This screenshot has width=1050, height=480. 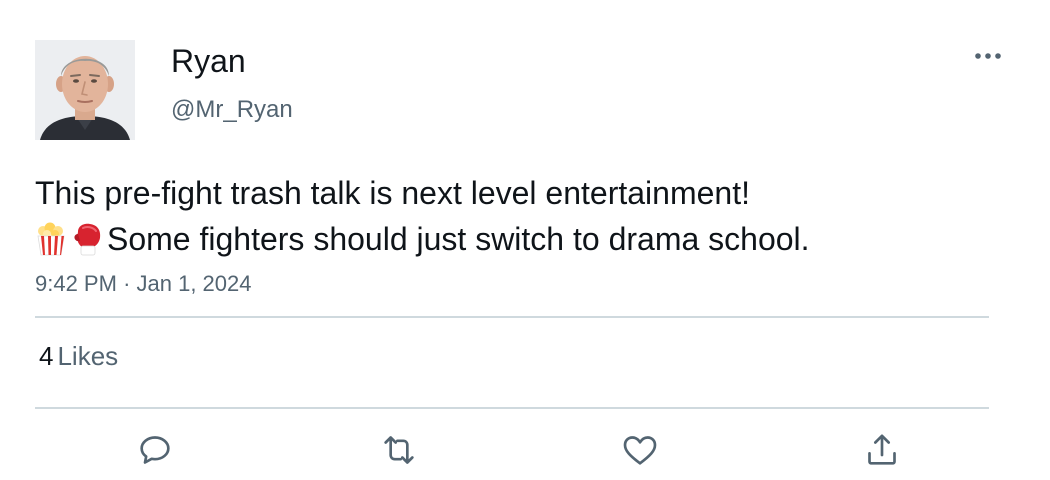 I want to click on more-dots-icon, so click(x=988, y=56).